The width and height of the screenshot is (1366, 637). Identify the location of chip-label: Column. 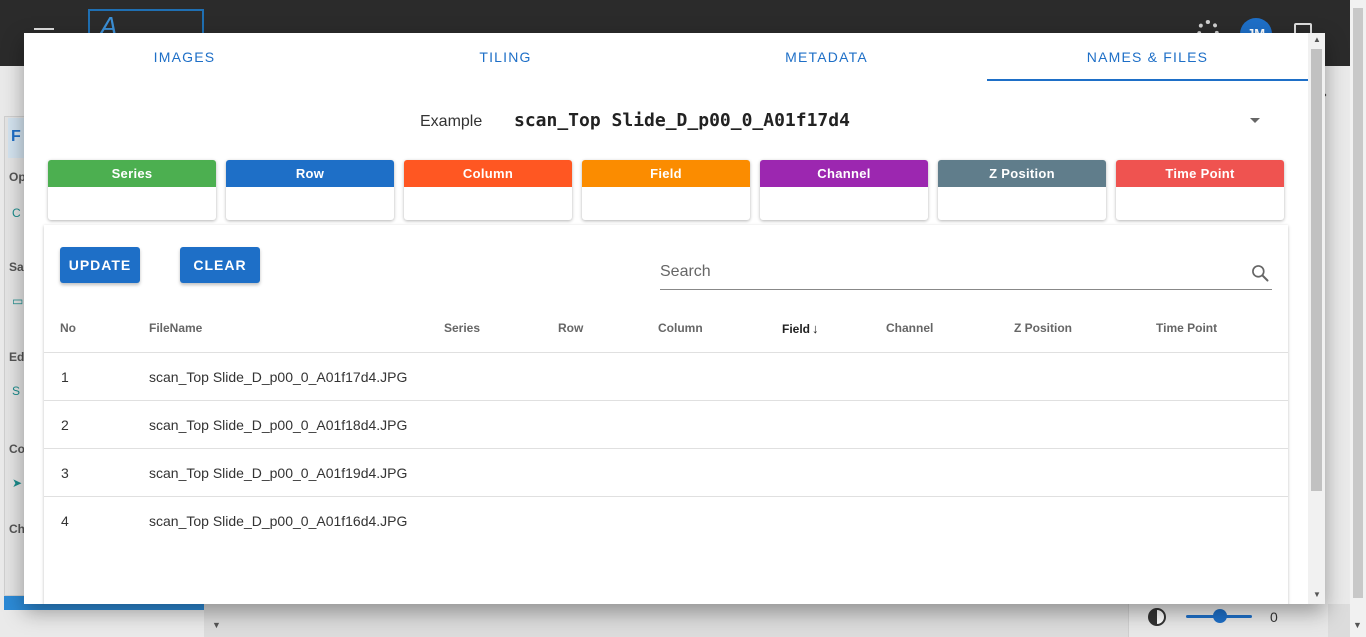
(488, 173).